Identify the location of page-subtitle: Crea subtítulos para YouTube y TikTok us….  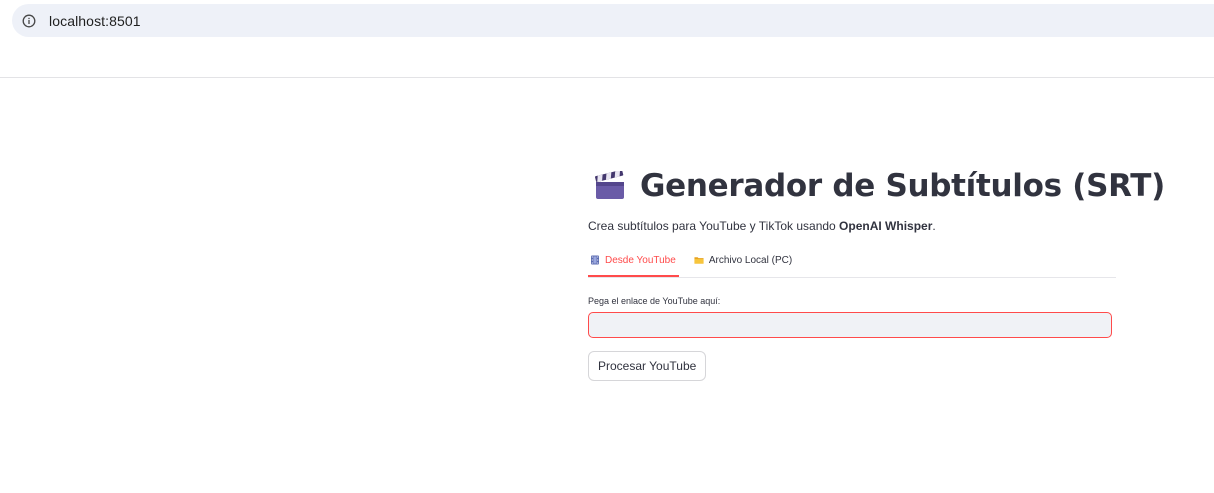
(852, 226).